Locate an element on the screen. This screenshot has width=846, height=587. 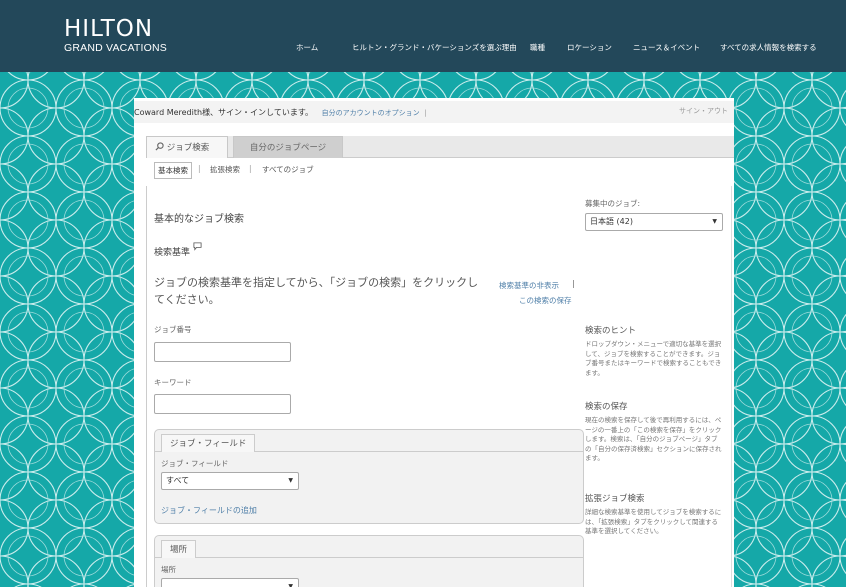
search-icon is located at coordinates (159, 146).